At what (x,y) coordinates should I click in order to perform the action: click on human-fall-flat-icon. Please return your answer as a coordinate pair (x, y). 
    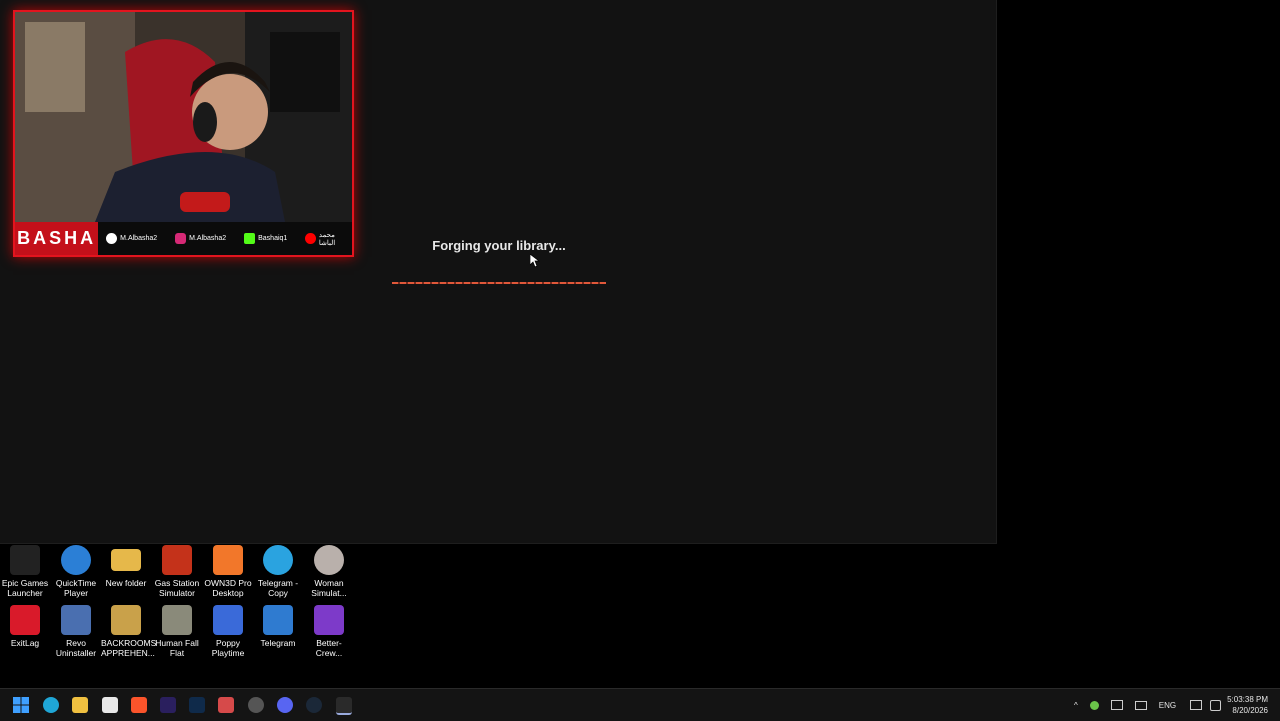
    Looking at the image, I should click on (177, 620).